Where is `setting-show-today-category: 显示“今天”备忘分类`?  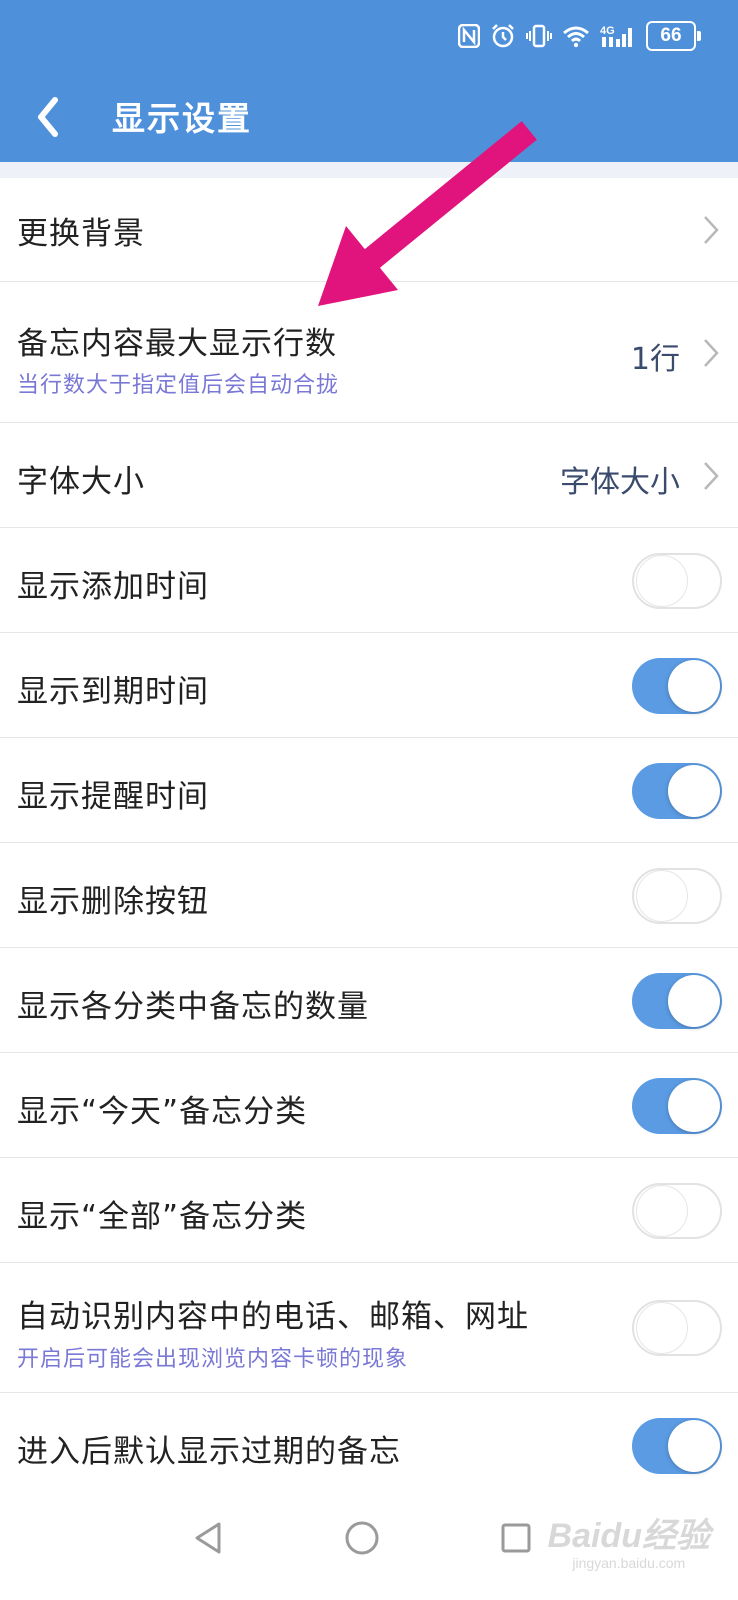
setting-show-today-category: 显示“今天”备忘分类 is located at coordinates (369, 1105).